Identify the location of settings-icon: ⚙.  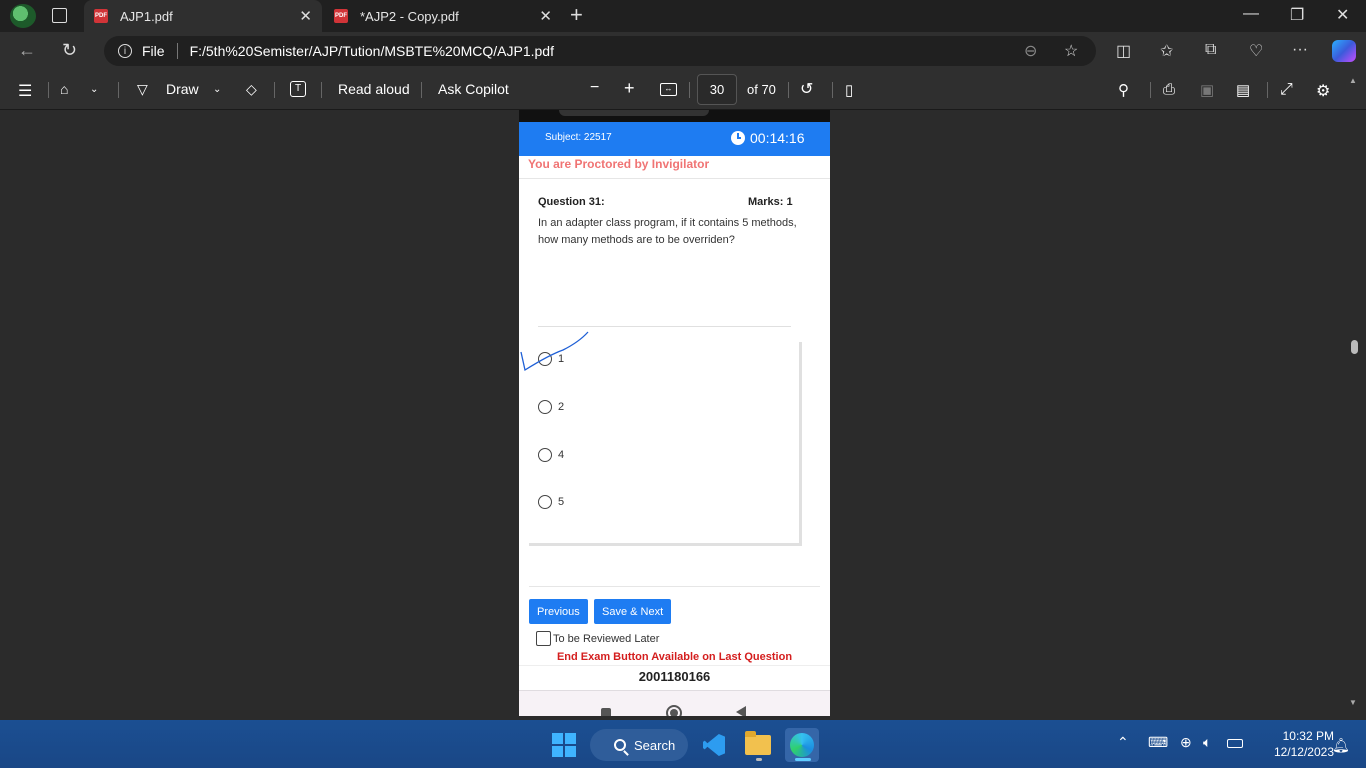
(1323, 91).